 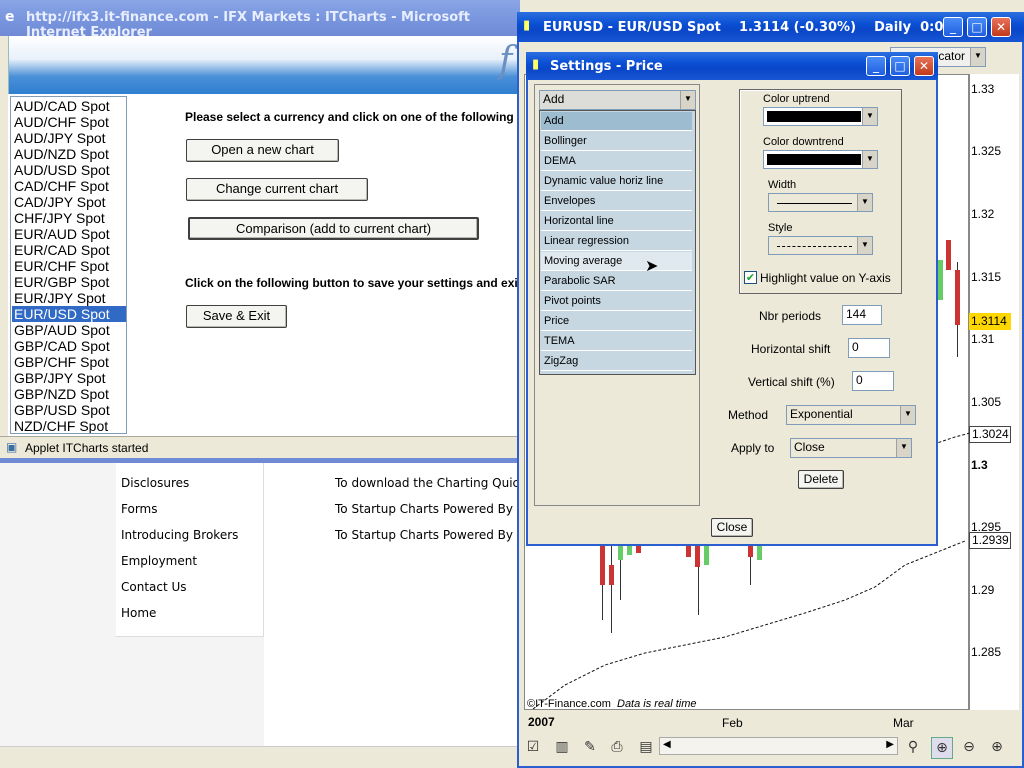 I want to click on apply-to-value: Close, so click(x=809, y=447).